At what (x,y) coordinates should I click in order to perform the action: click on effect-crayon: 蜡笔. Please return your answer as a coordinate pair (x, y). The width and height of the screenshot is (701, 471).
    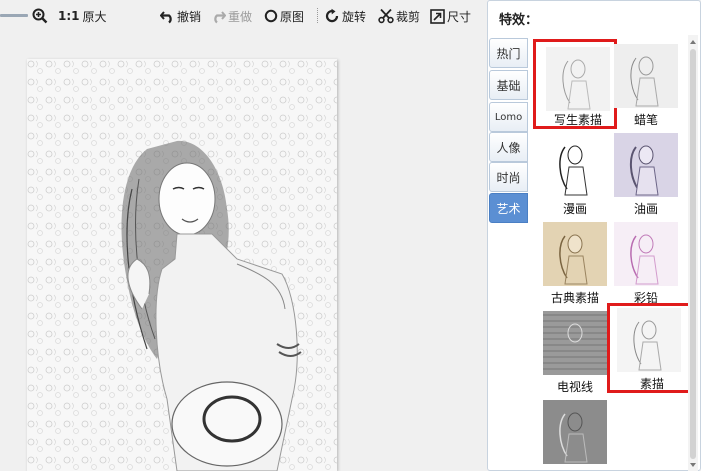
    Looking at the image, I should click on (646, 84).